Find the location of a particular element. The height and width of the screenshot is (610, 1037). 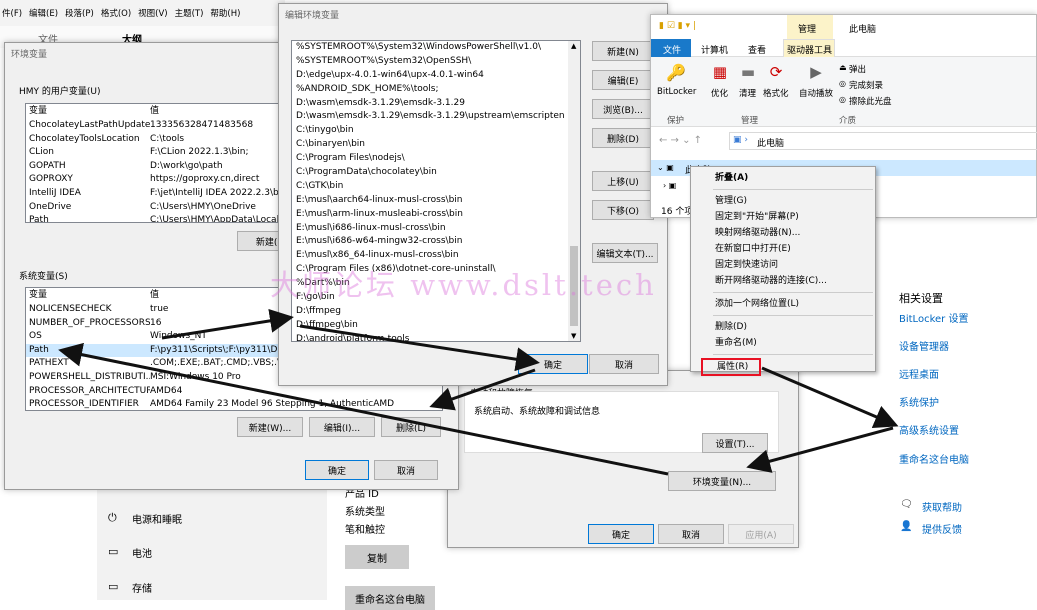

arrow-properties-to-advanced is located at coordinates (830, 397).